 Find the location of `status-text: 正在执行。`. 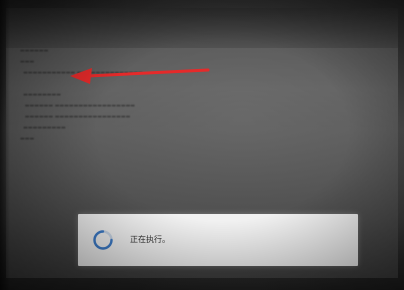

status-text: 正在执行。 is located at coordinates (150, 239).